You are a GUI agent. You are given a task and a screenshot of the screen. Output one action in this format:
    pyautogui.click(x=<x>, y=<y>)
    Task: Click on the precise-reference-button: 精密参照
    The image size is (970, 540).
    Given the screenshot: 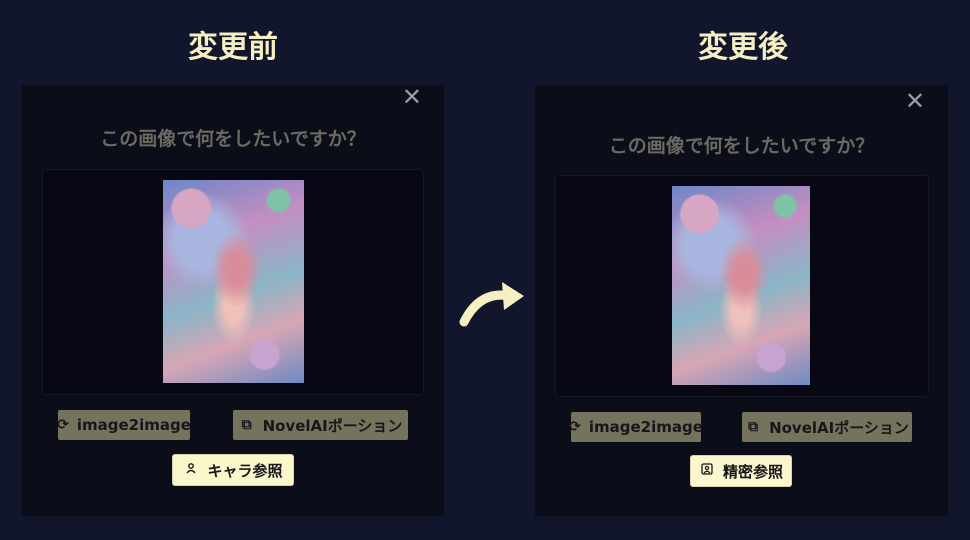 What is the action you would take?
    pyautogui.click(x=741, y=471)
    